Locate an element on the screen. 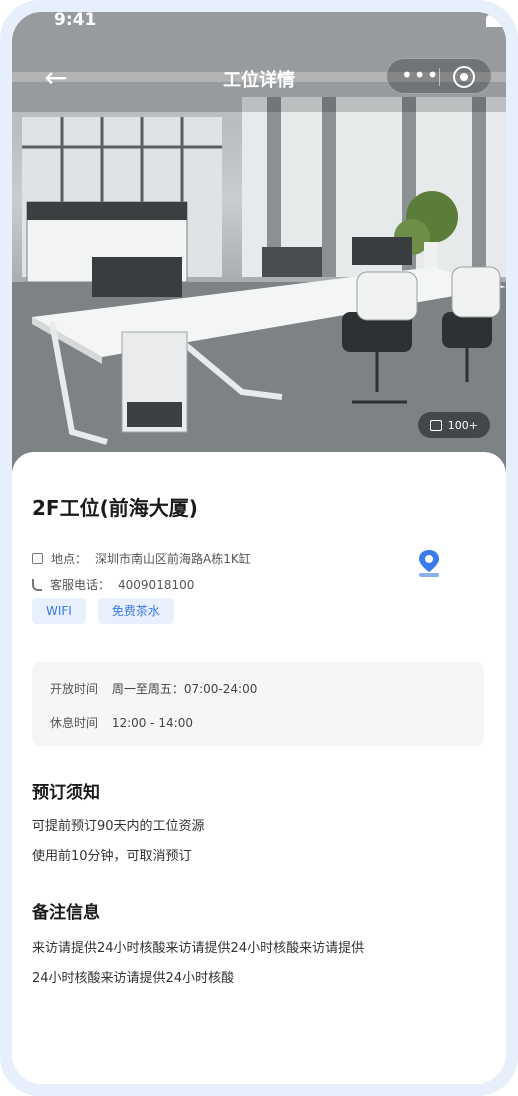 The image size is (518, 1096). place-name: 2F工位(前海大厦) is located at coordinates (115, 508).